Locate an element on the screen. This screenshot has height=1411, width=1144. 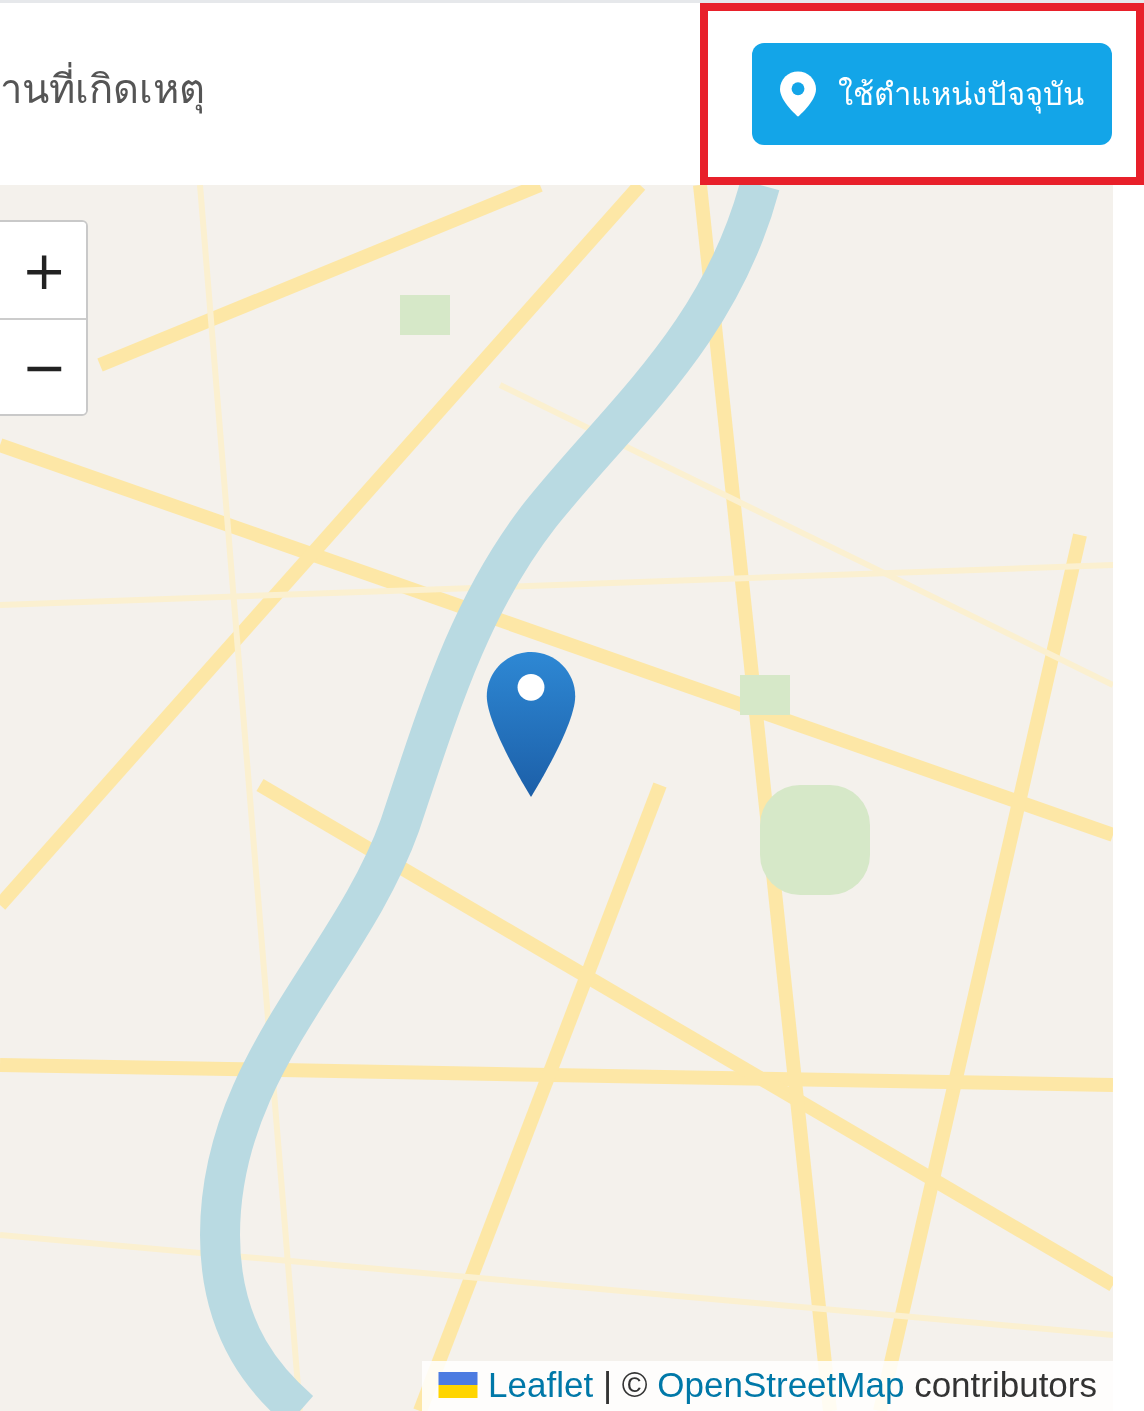
section-title: านที่เกิดเหตุ is located at coordinates (102, 89).